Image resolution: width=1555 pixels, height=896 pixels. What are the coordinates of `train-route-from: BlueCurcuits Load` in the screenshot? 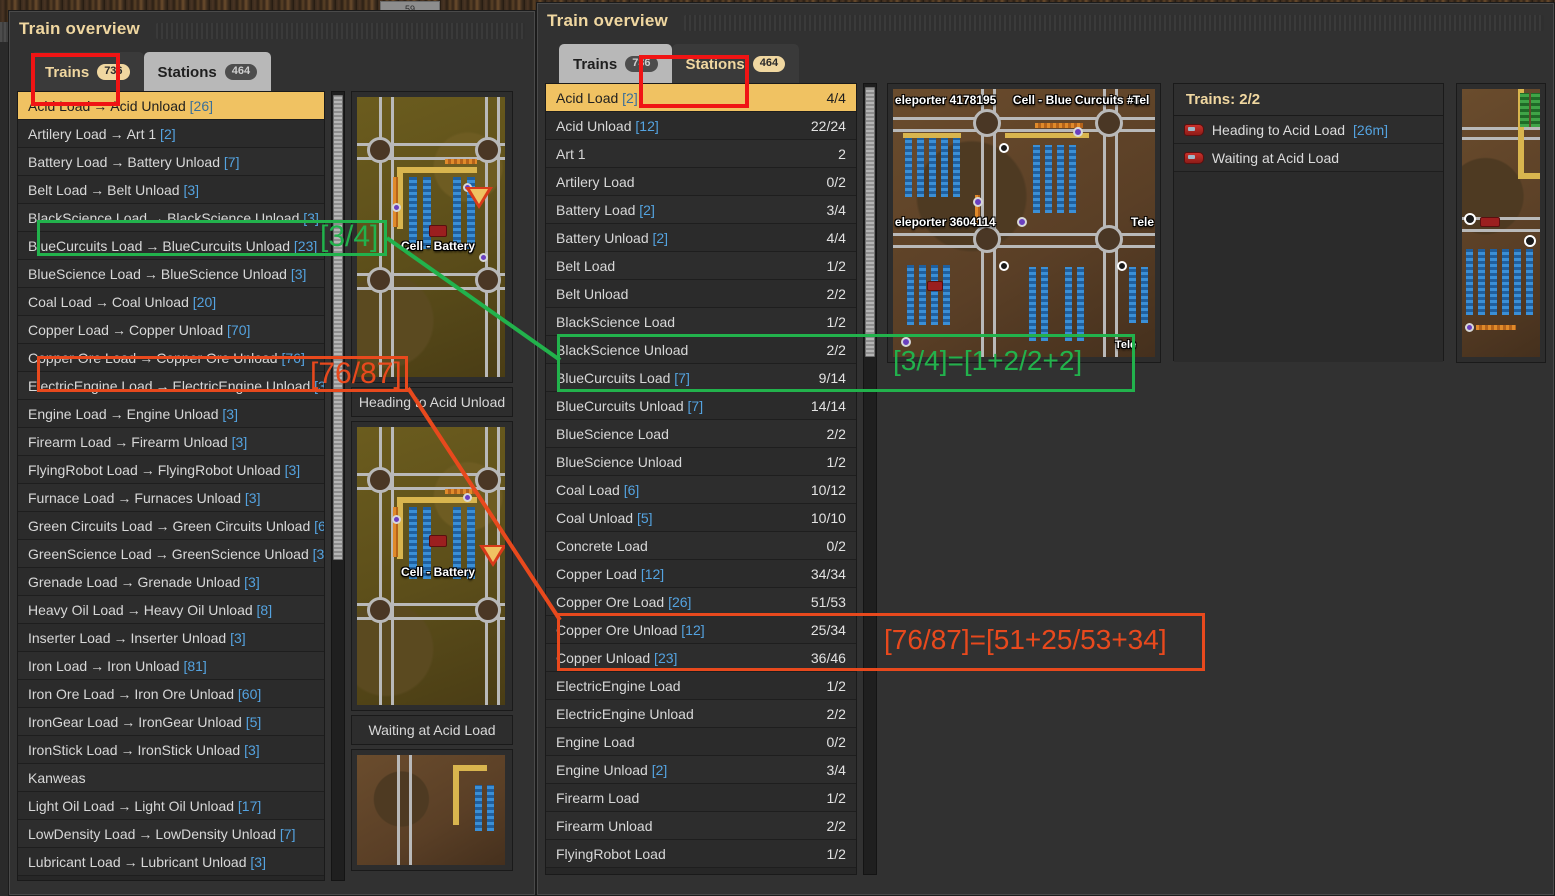 It's located at (85, 245).